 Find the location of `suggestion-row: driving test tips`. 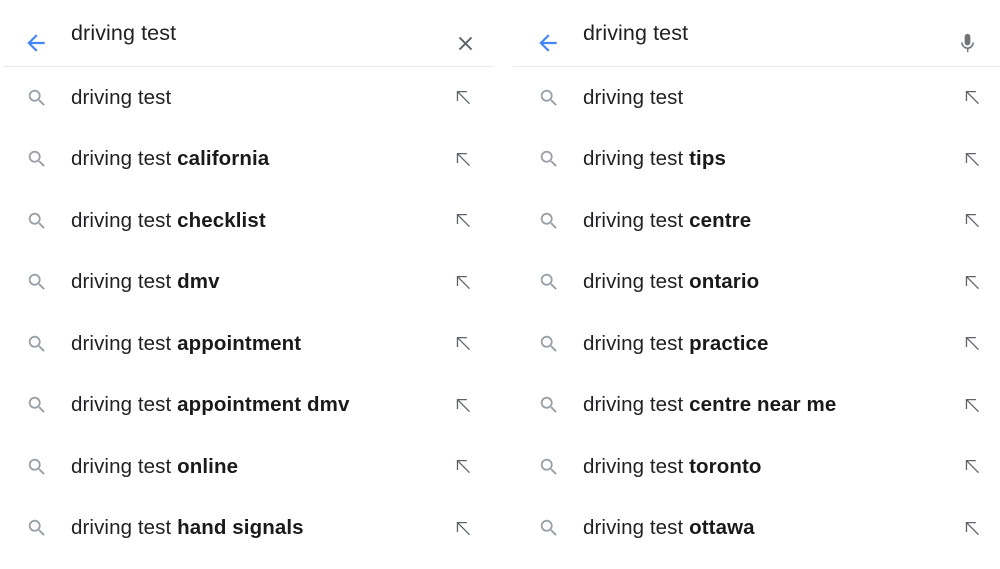

suggestion-row: driving test tips is located at coordinates (753, 160).